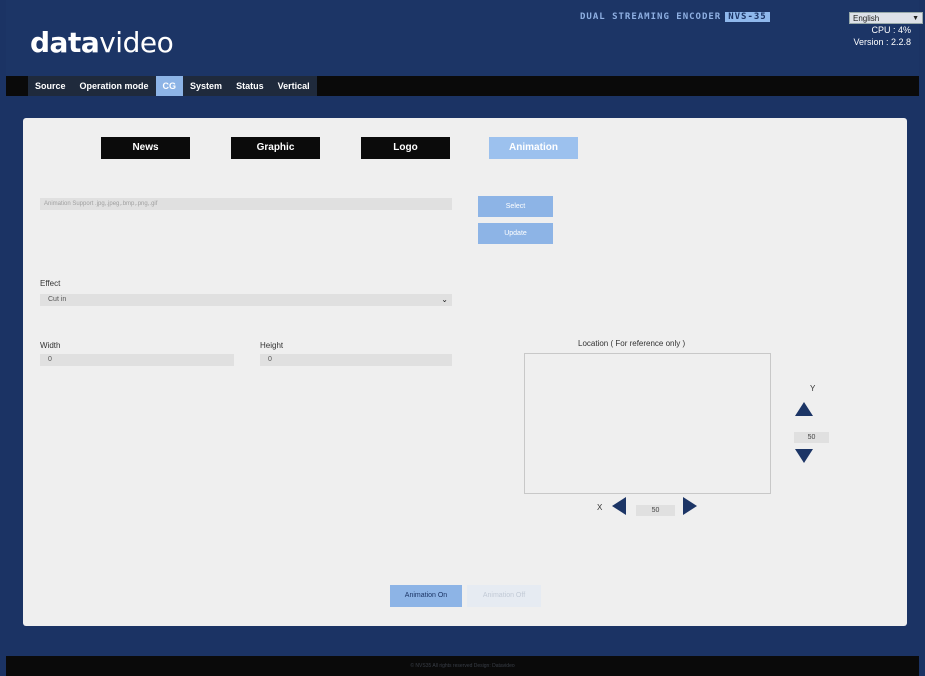  Describe the element at coordinates (272, 345) in the screenshot. I see `height-label: Height` at that location.